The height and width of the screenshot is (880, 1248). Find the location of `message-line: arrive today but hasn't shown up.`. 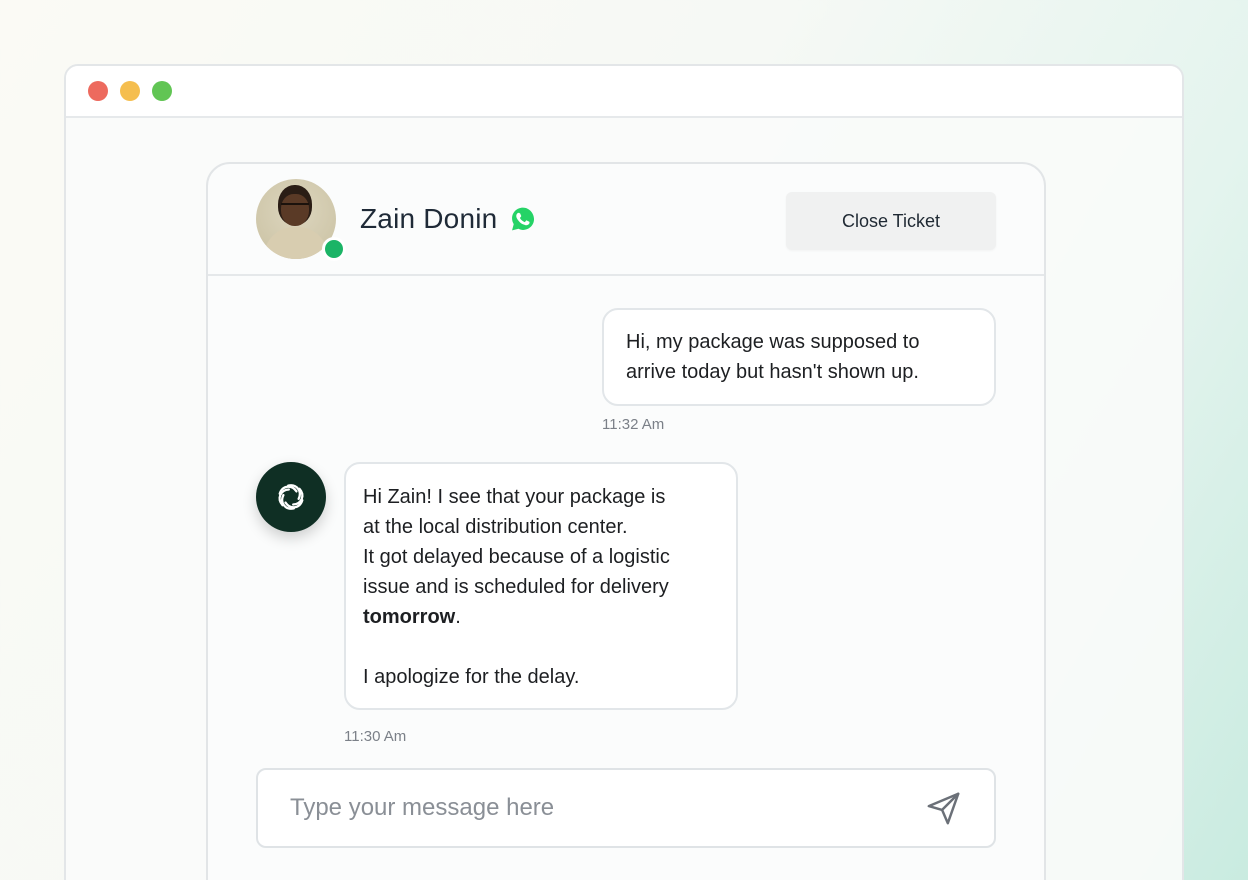

message-line: arrive today but hasn't shown up. is located at coordinates (772, 372).